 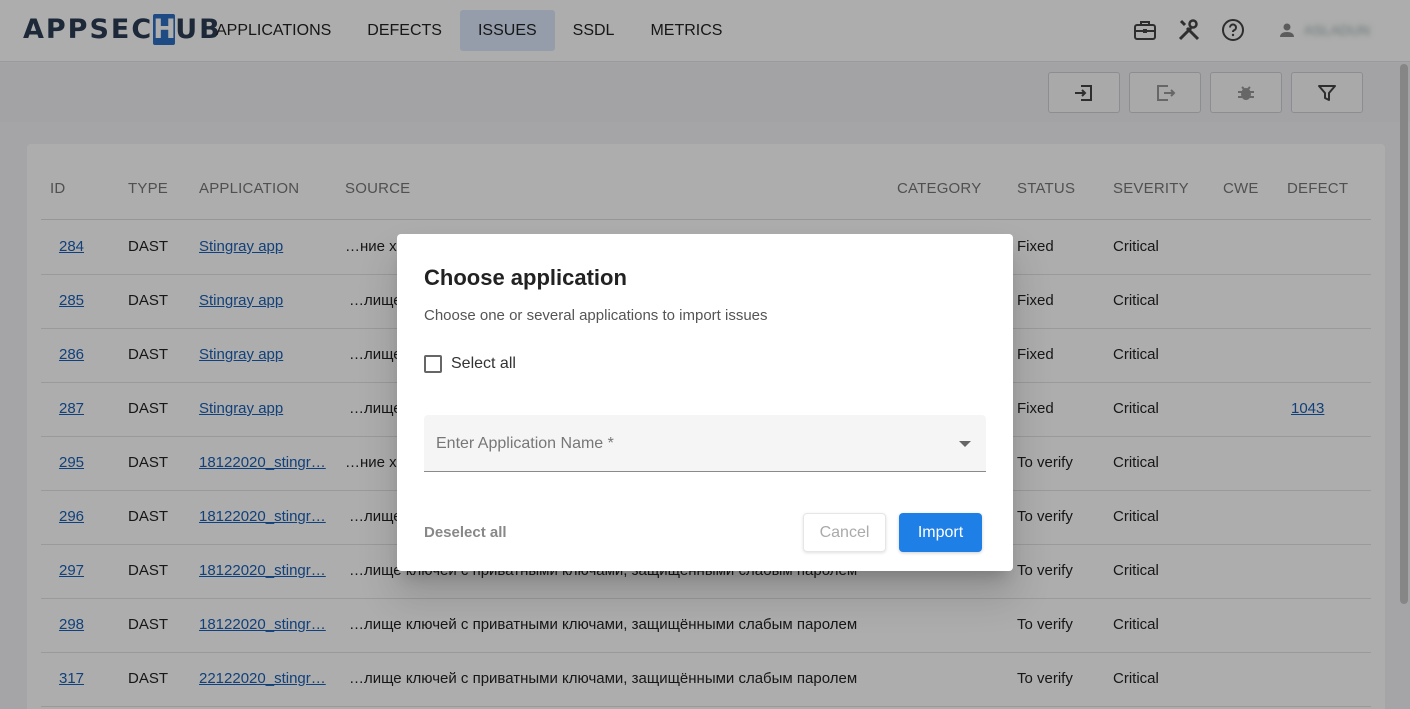 I want to click on select-placeholder: Enter Application Name *, so click(x=525, y=443).